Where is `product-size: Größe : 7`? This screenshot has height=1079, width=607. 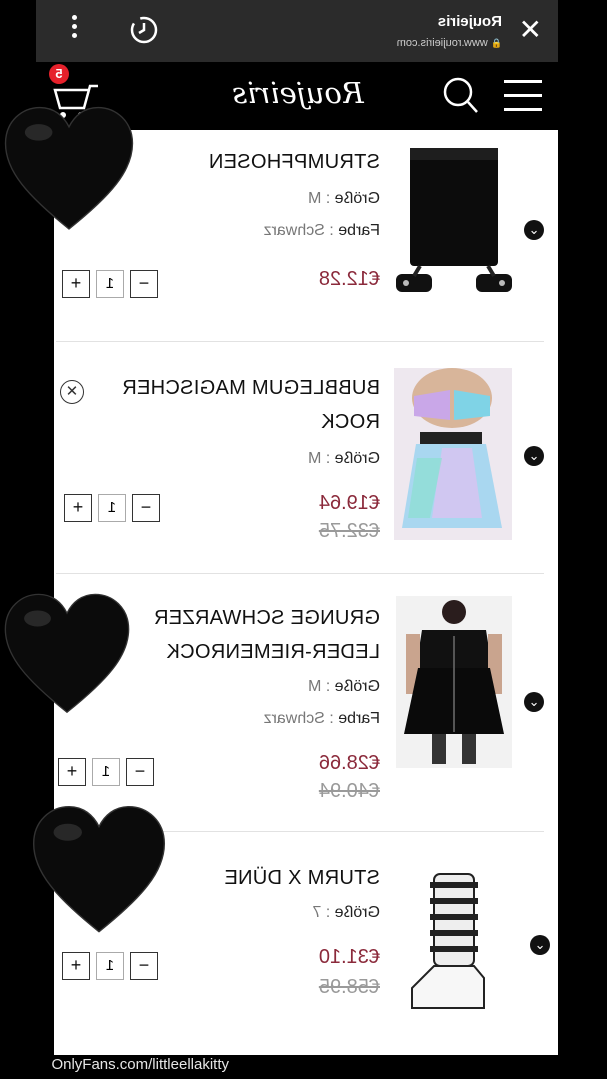
product-size: Größe : 7 is located at coordinates (346, 912).